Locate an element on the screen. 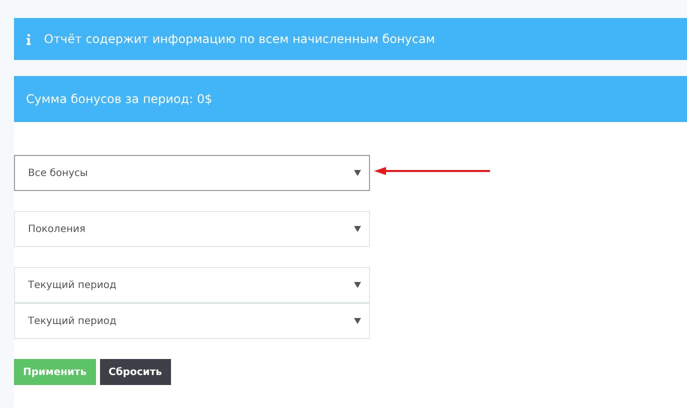  reset-button: Сбросить is located at coordinates (135, 372).